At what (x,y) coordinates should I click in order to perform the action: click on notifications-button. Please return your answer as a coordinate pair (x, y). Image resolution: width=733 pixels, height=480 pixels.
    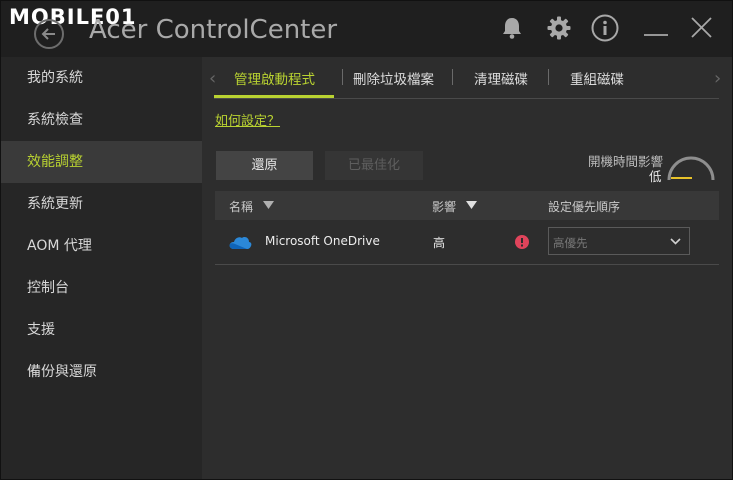
    Looking at the image, I should click on (512, 28).